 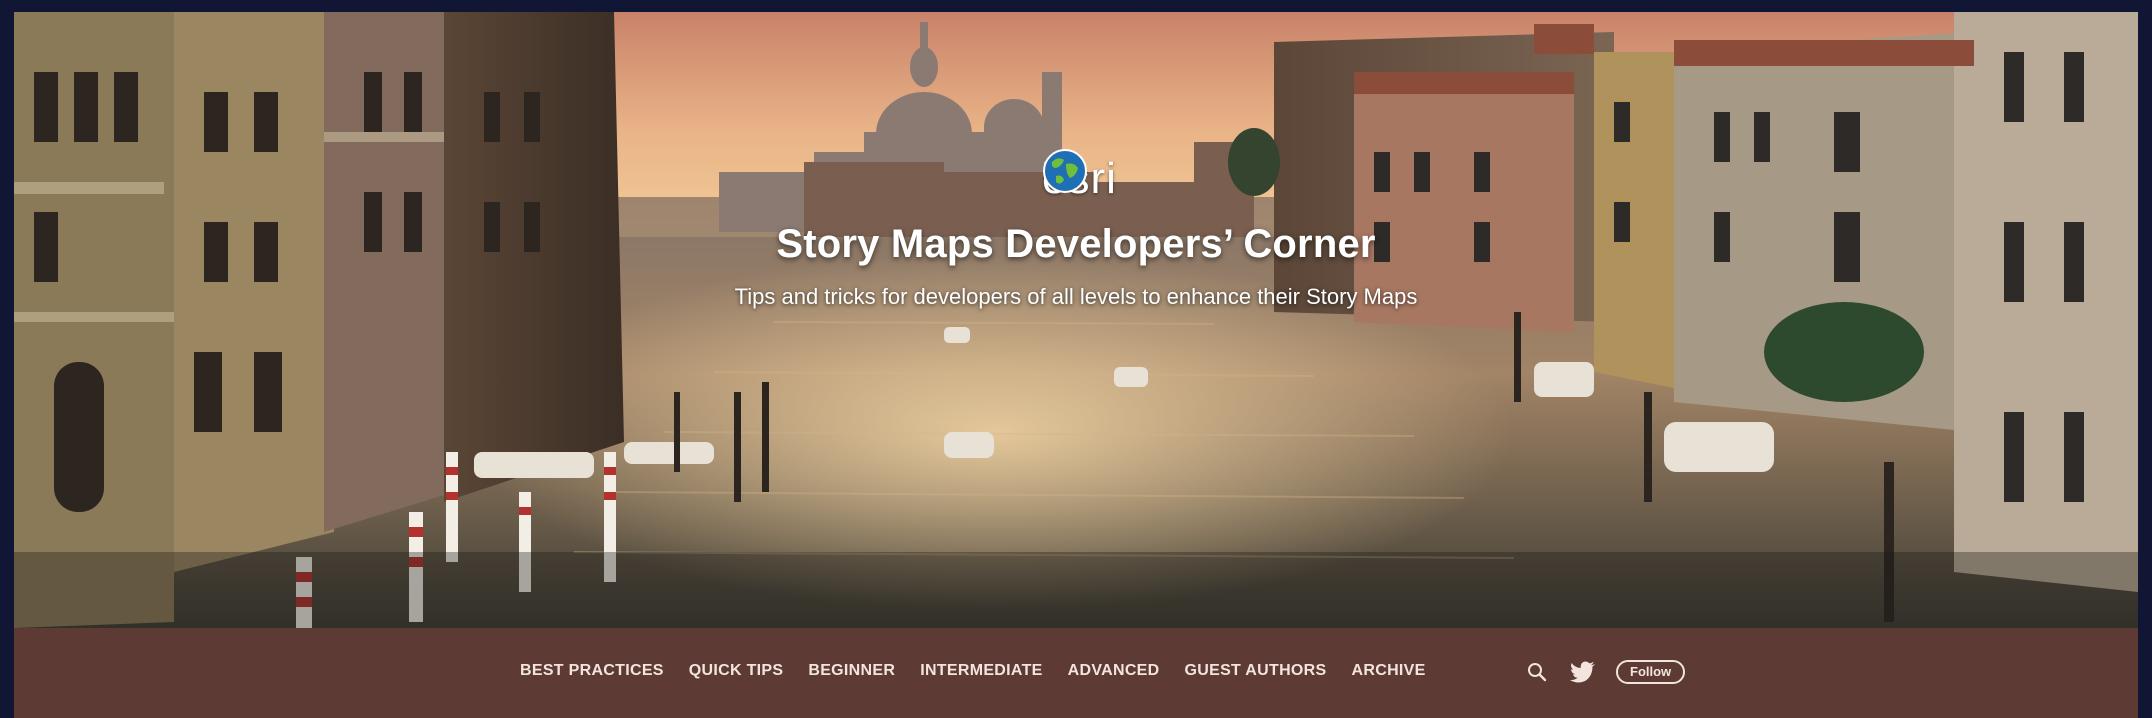 I want to click on nav-item-advanced: ADVANCED, so click(x=1114, y=671).